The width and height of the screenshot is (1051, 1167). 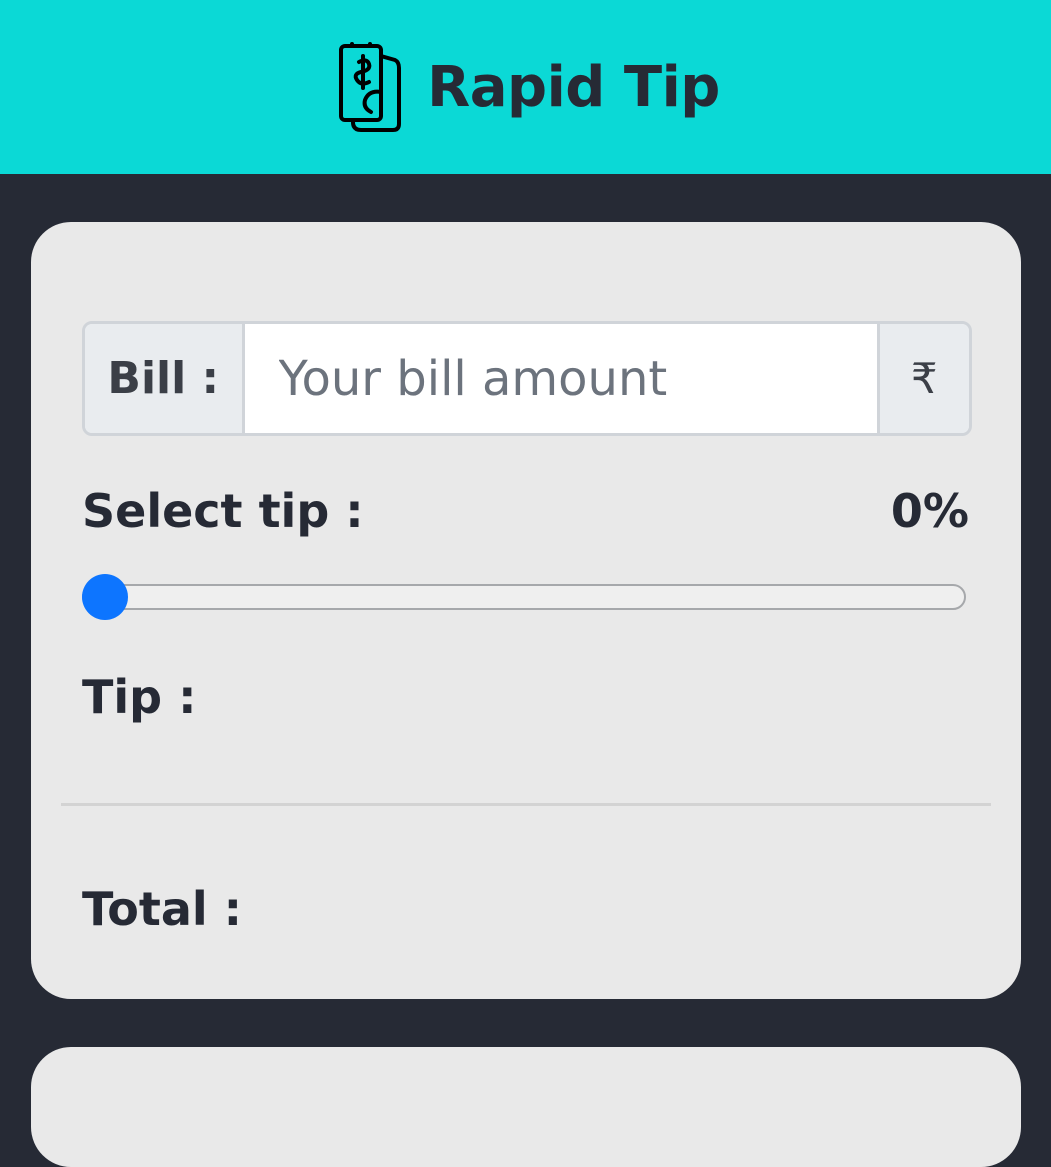 What do you see at coordinates (526, 804) in the screenshot?
I see `divider` at bounding box center [526, 804].